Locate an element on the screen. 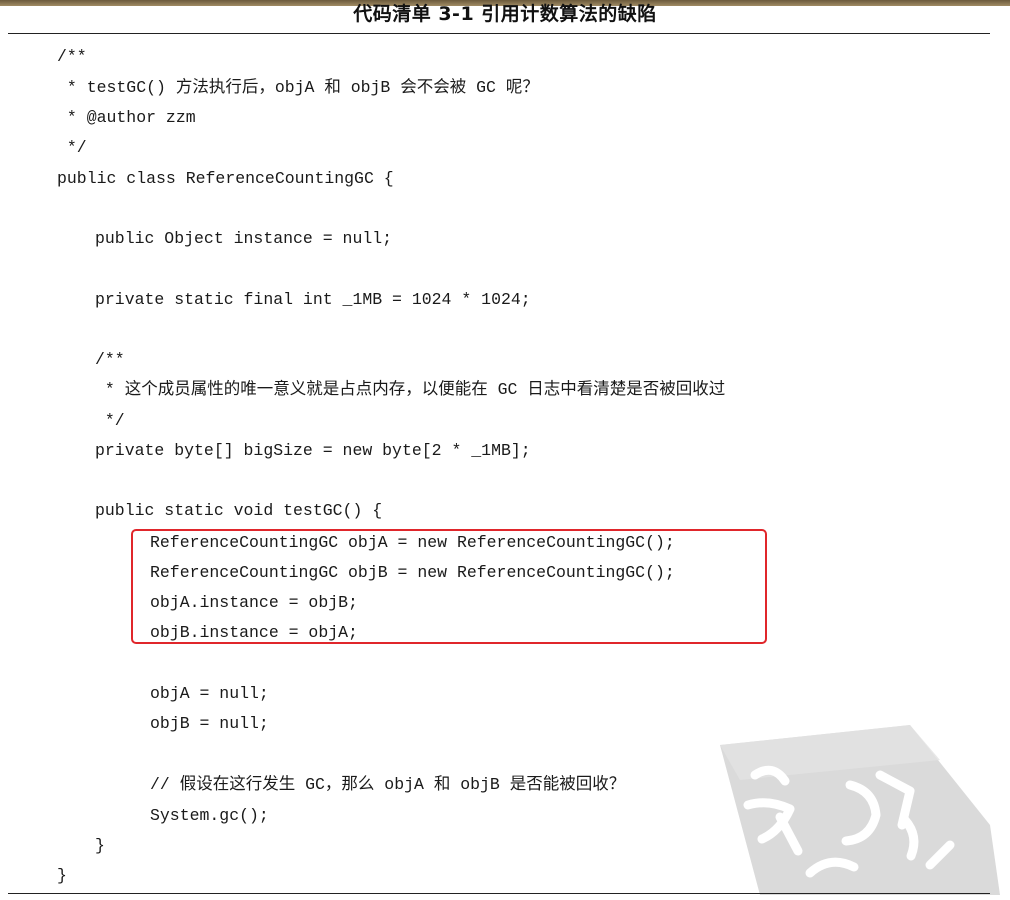 The width and height of the screenshot is (1010, 900). code-line-doc-author: * @author zzm is located at coordinates (126, 117).